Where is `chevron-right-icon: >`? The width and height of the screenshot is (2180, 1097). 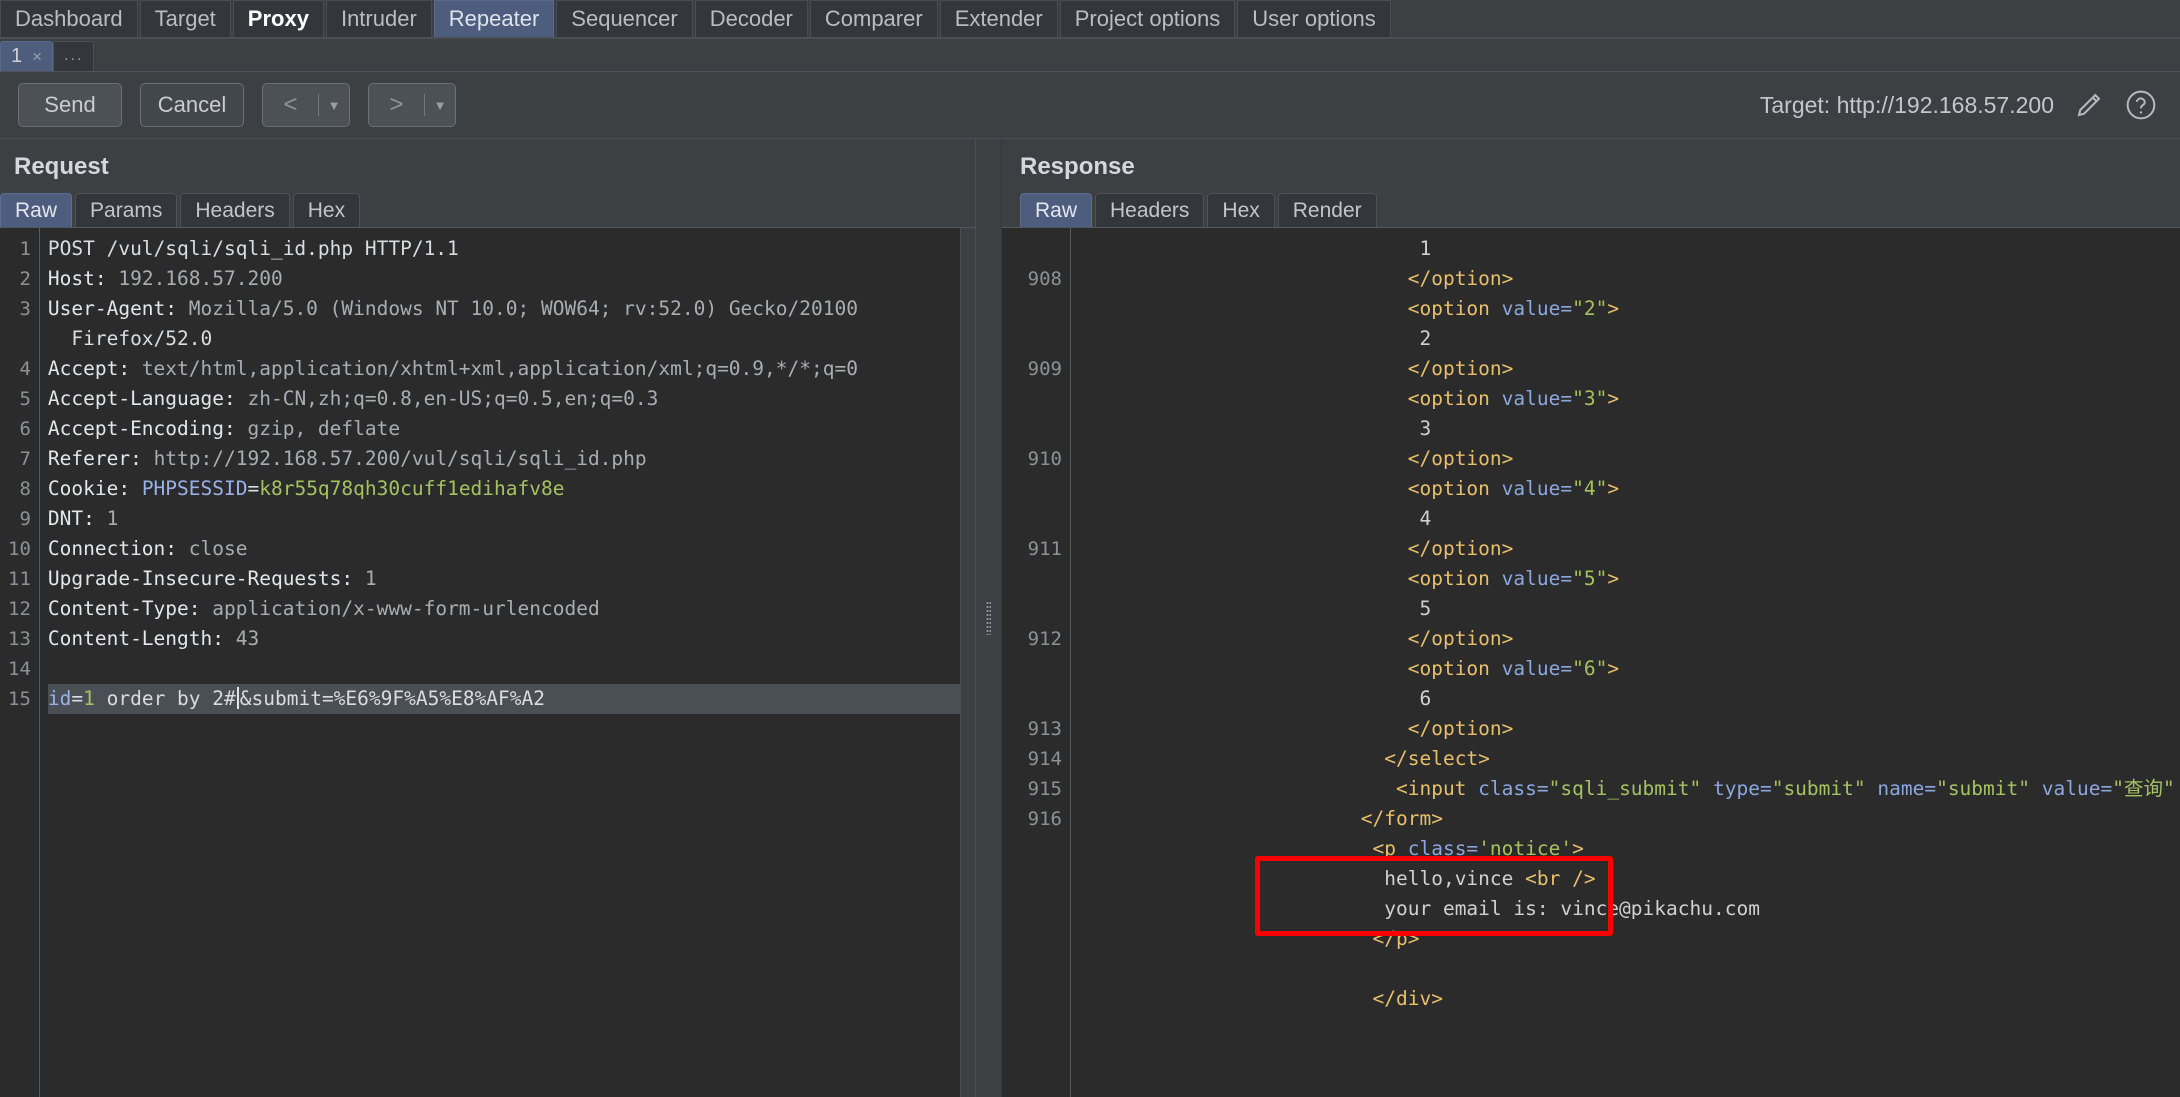
chevron-right-icon: > is located at coordinates (396, 104).